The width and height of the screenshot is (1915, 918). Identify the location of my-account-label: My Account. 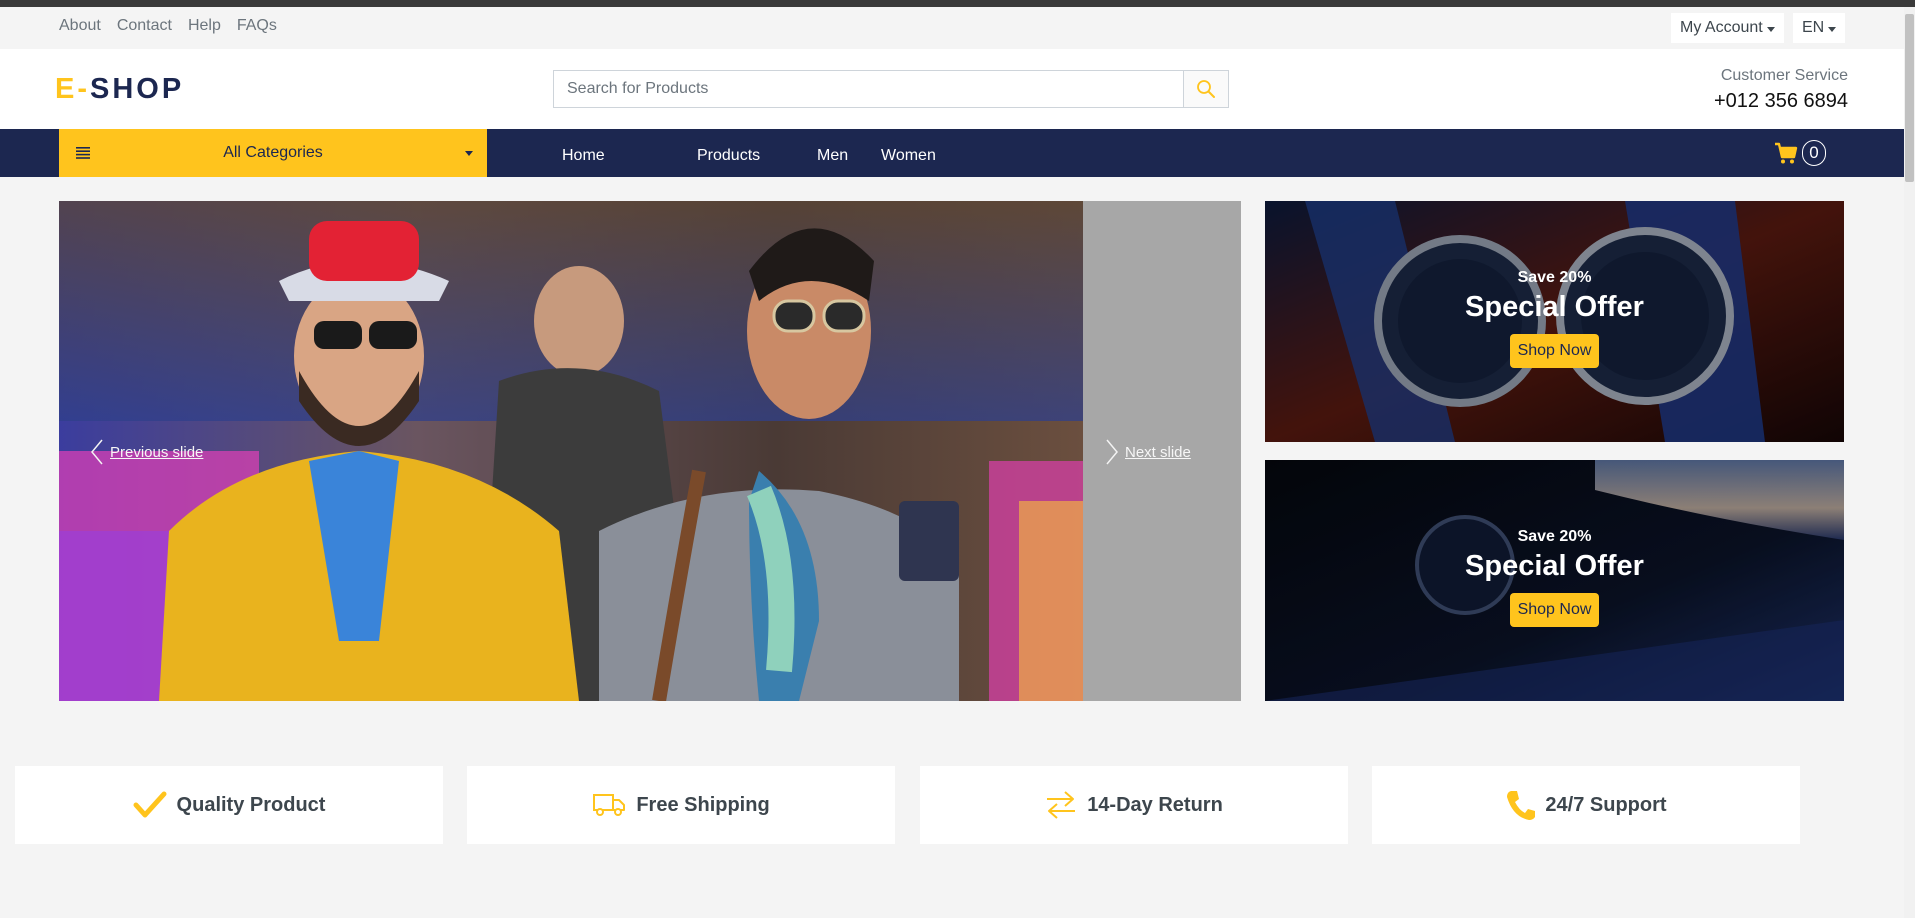
(1721, 27).